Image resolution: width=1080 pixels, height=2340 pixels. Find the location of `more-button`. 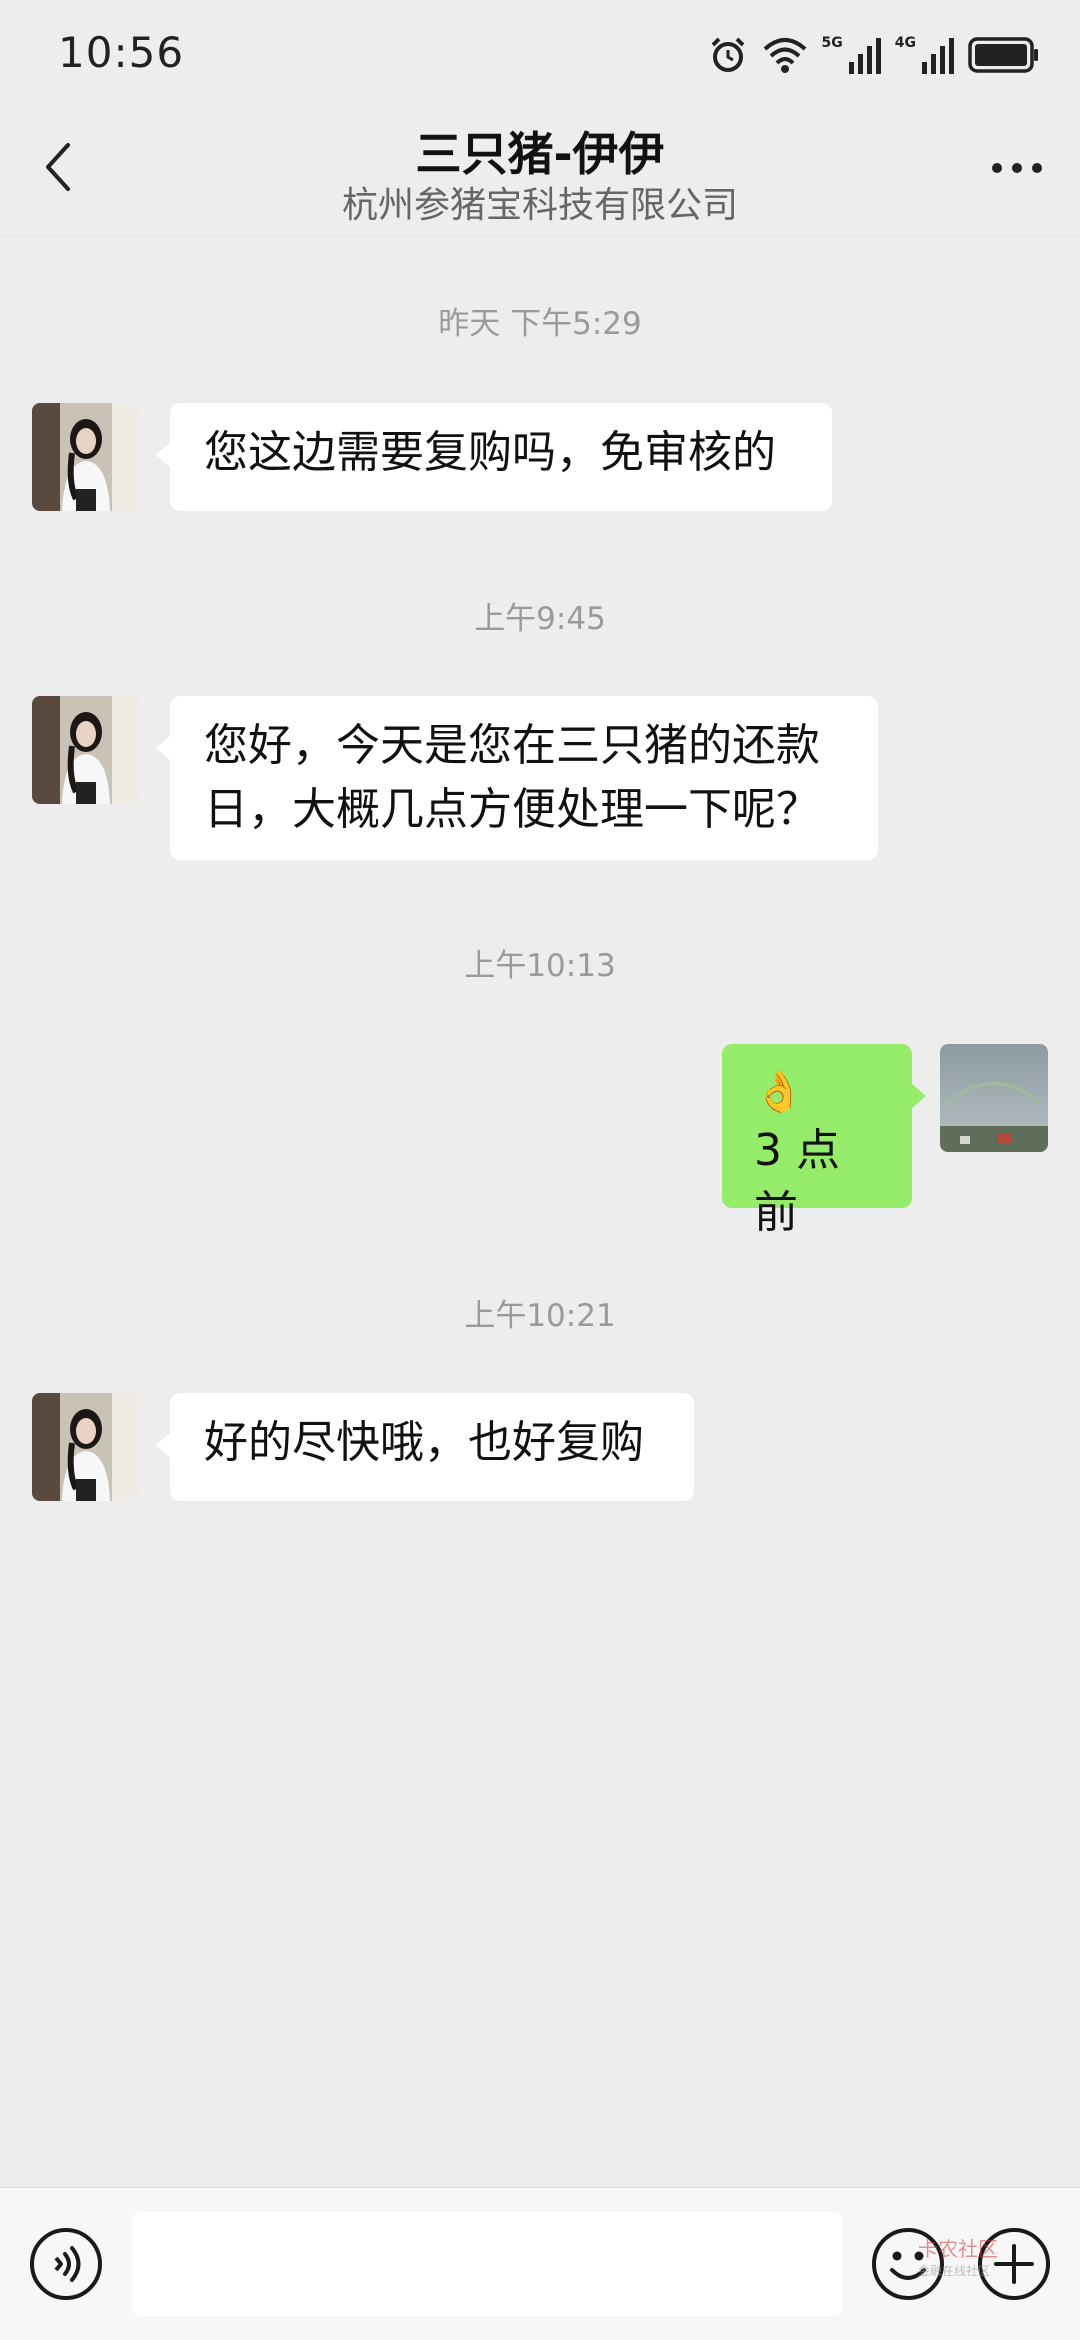

more-button is located at coordinates (1017, 168).